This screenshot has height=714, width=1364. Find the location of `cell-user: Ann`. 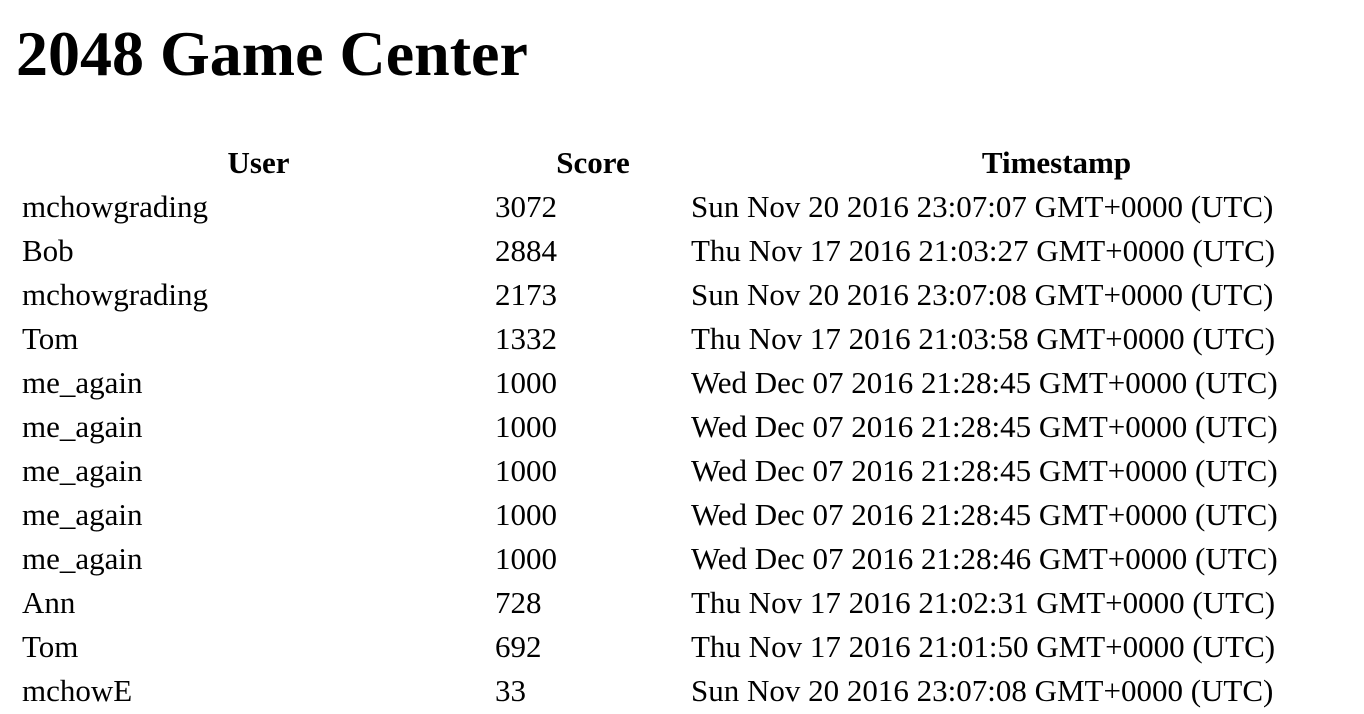

cell-user: Ann is located at coordinates (49, 602).